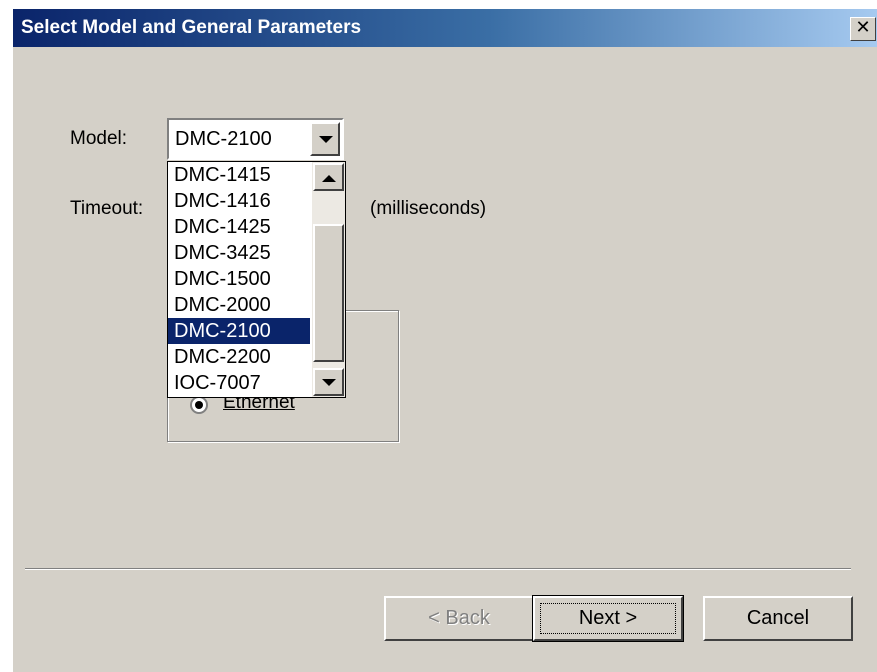  I want to click on model-combobox: DMC-2100, so click(255, 139).